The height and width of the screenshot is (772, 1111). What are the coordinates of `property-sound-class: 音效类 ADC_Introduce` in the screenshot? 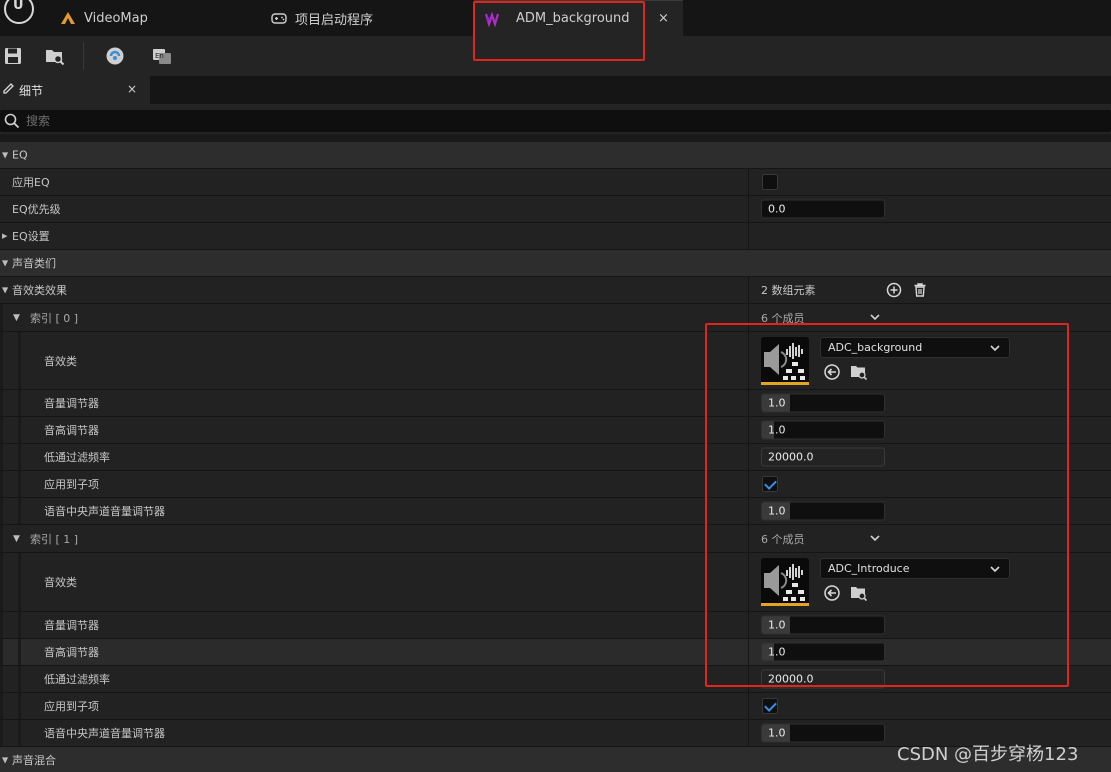 It's located at (555, 582).